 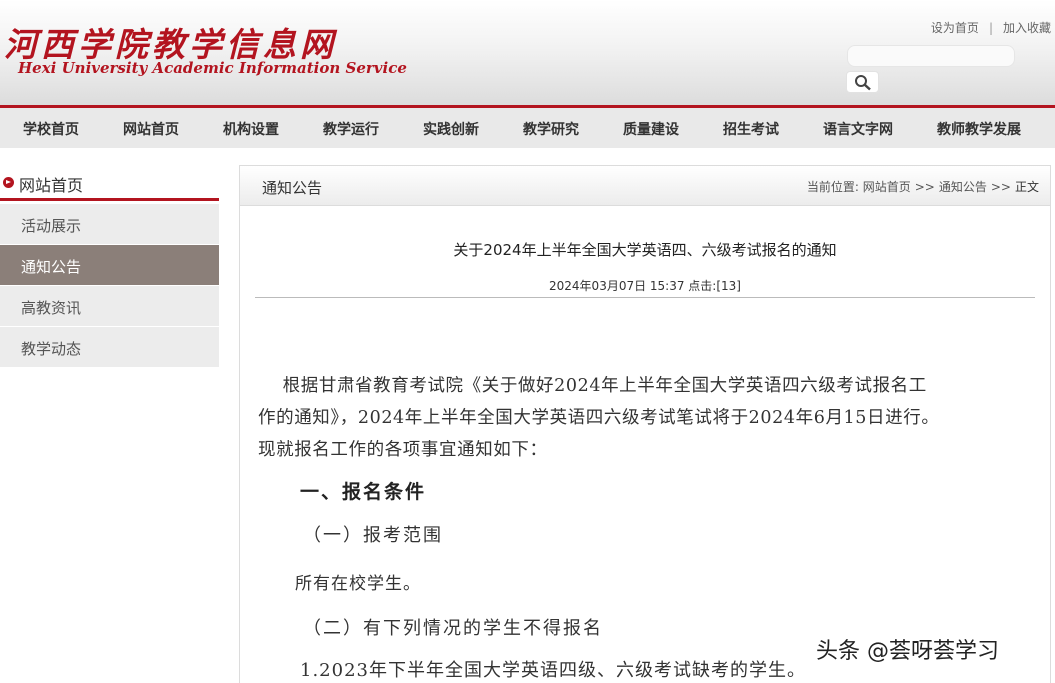 I want to click on search-icon, so click(x=863, y=83).